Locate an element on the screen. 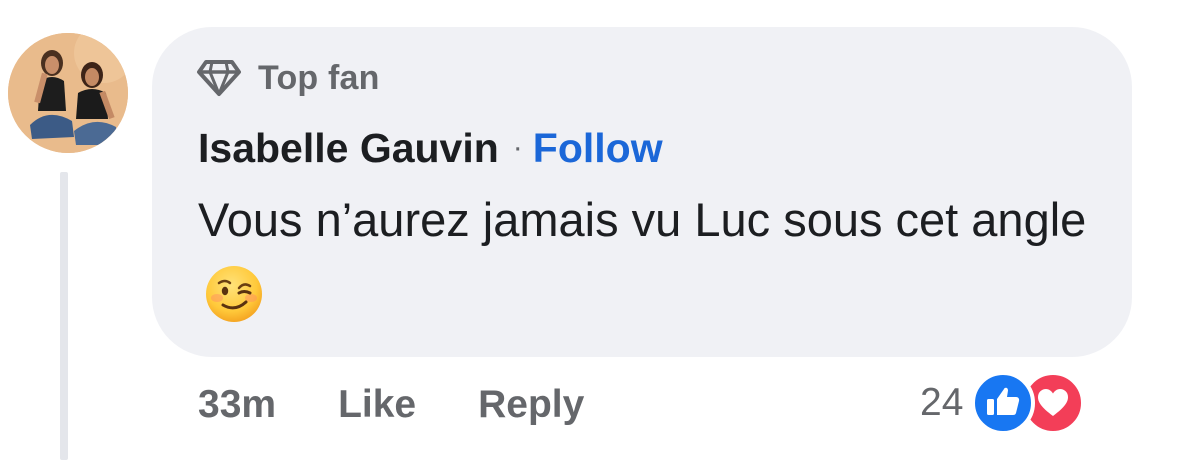  thread-line is located at coordinates (64, 316).